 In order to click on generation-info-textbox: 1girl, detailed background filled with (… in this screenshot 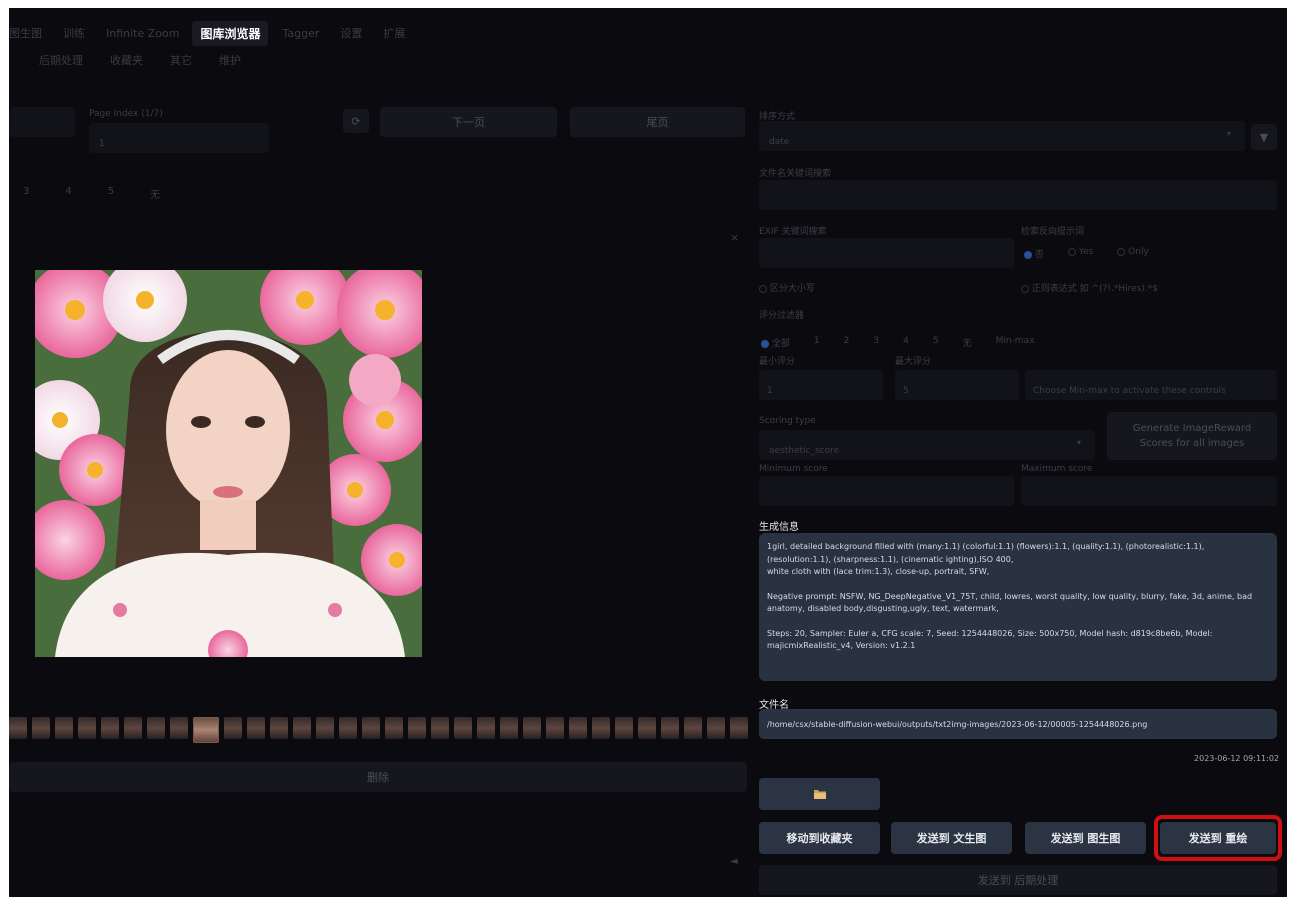, I will do `click(1018, 607)`.